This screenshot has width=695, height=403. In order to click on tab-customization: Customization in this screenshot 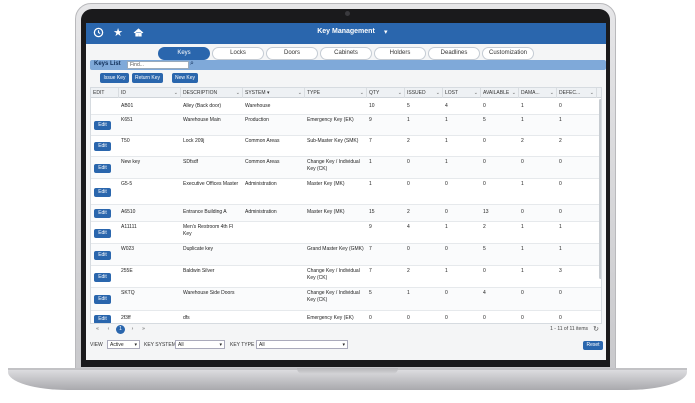, I will do `click(508, 53)`.